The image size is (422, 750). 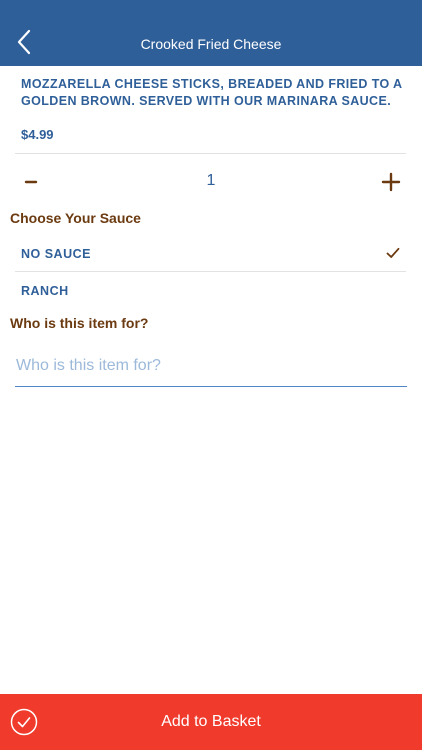 What do you see at coordinates (37, 134) in the screenshot?
I see `item-price: $4.99` at bounding box center [37, 134].